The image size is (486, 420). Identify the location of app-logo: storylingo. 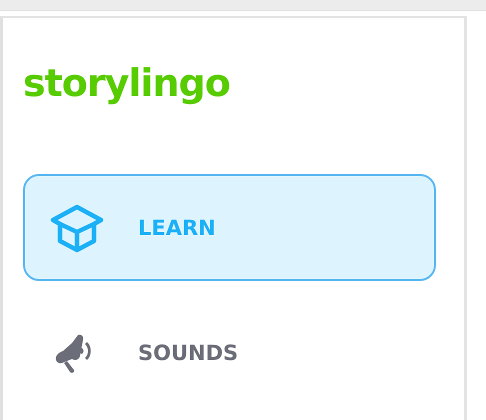
(229, 83).